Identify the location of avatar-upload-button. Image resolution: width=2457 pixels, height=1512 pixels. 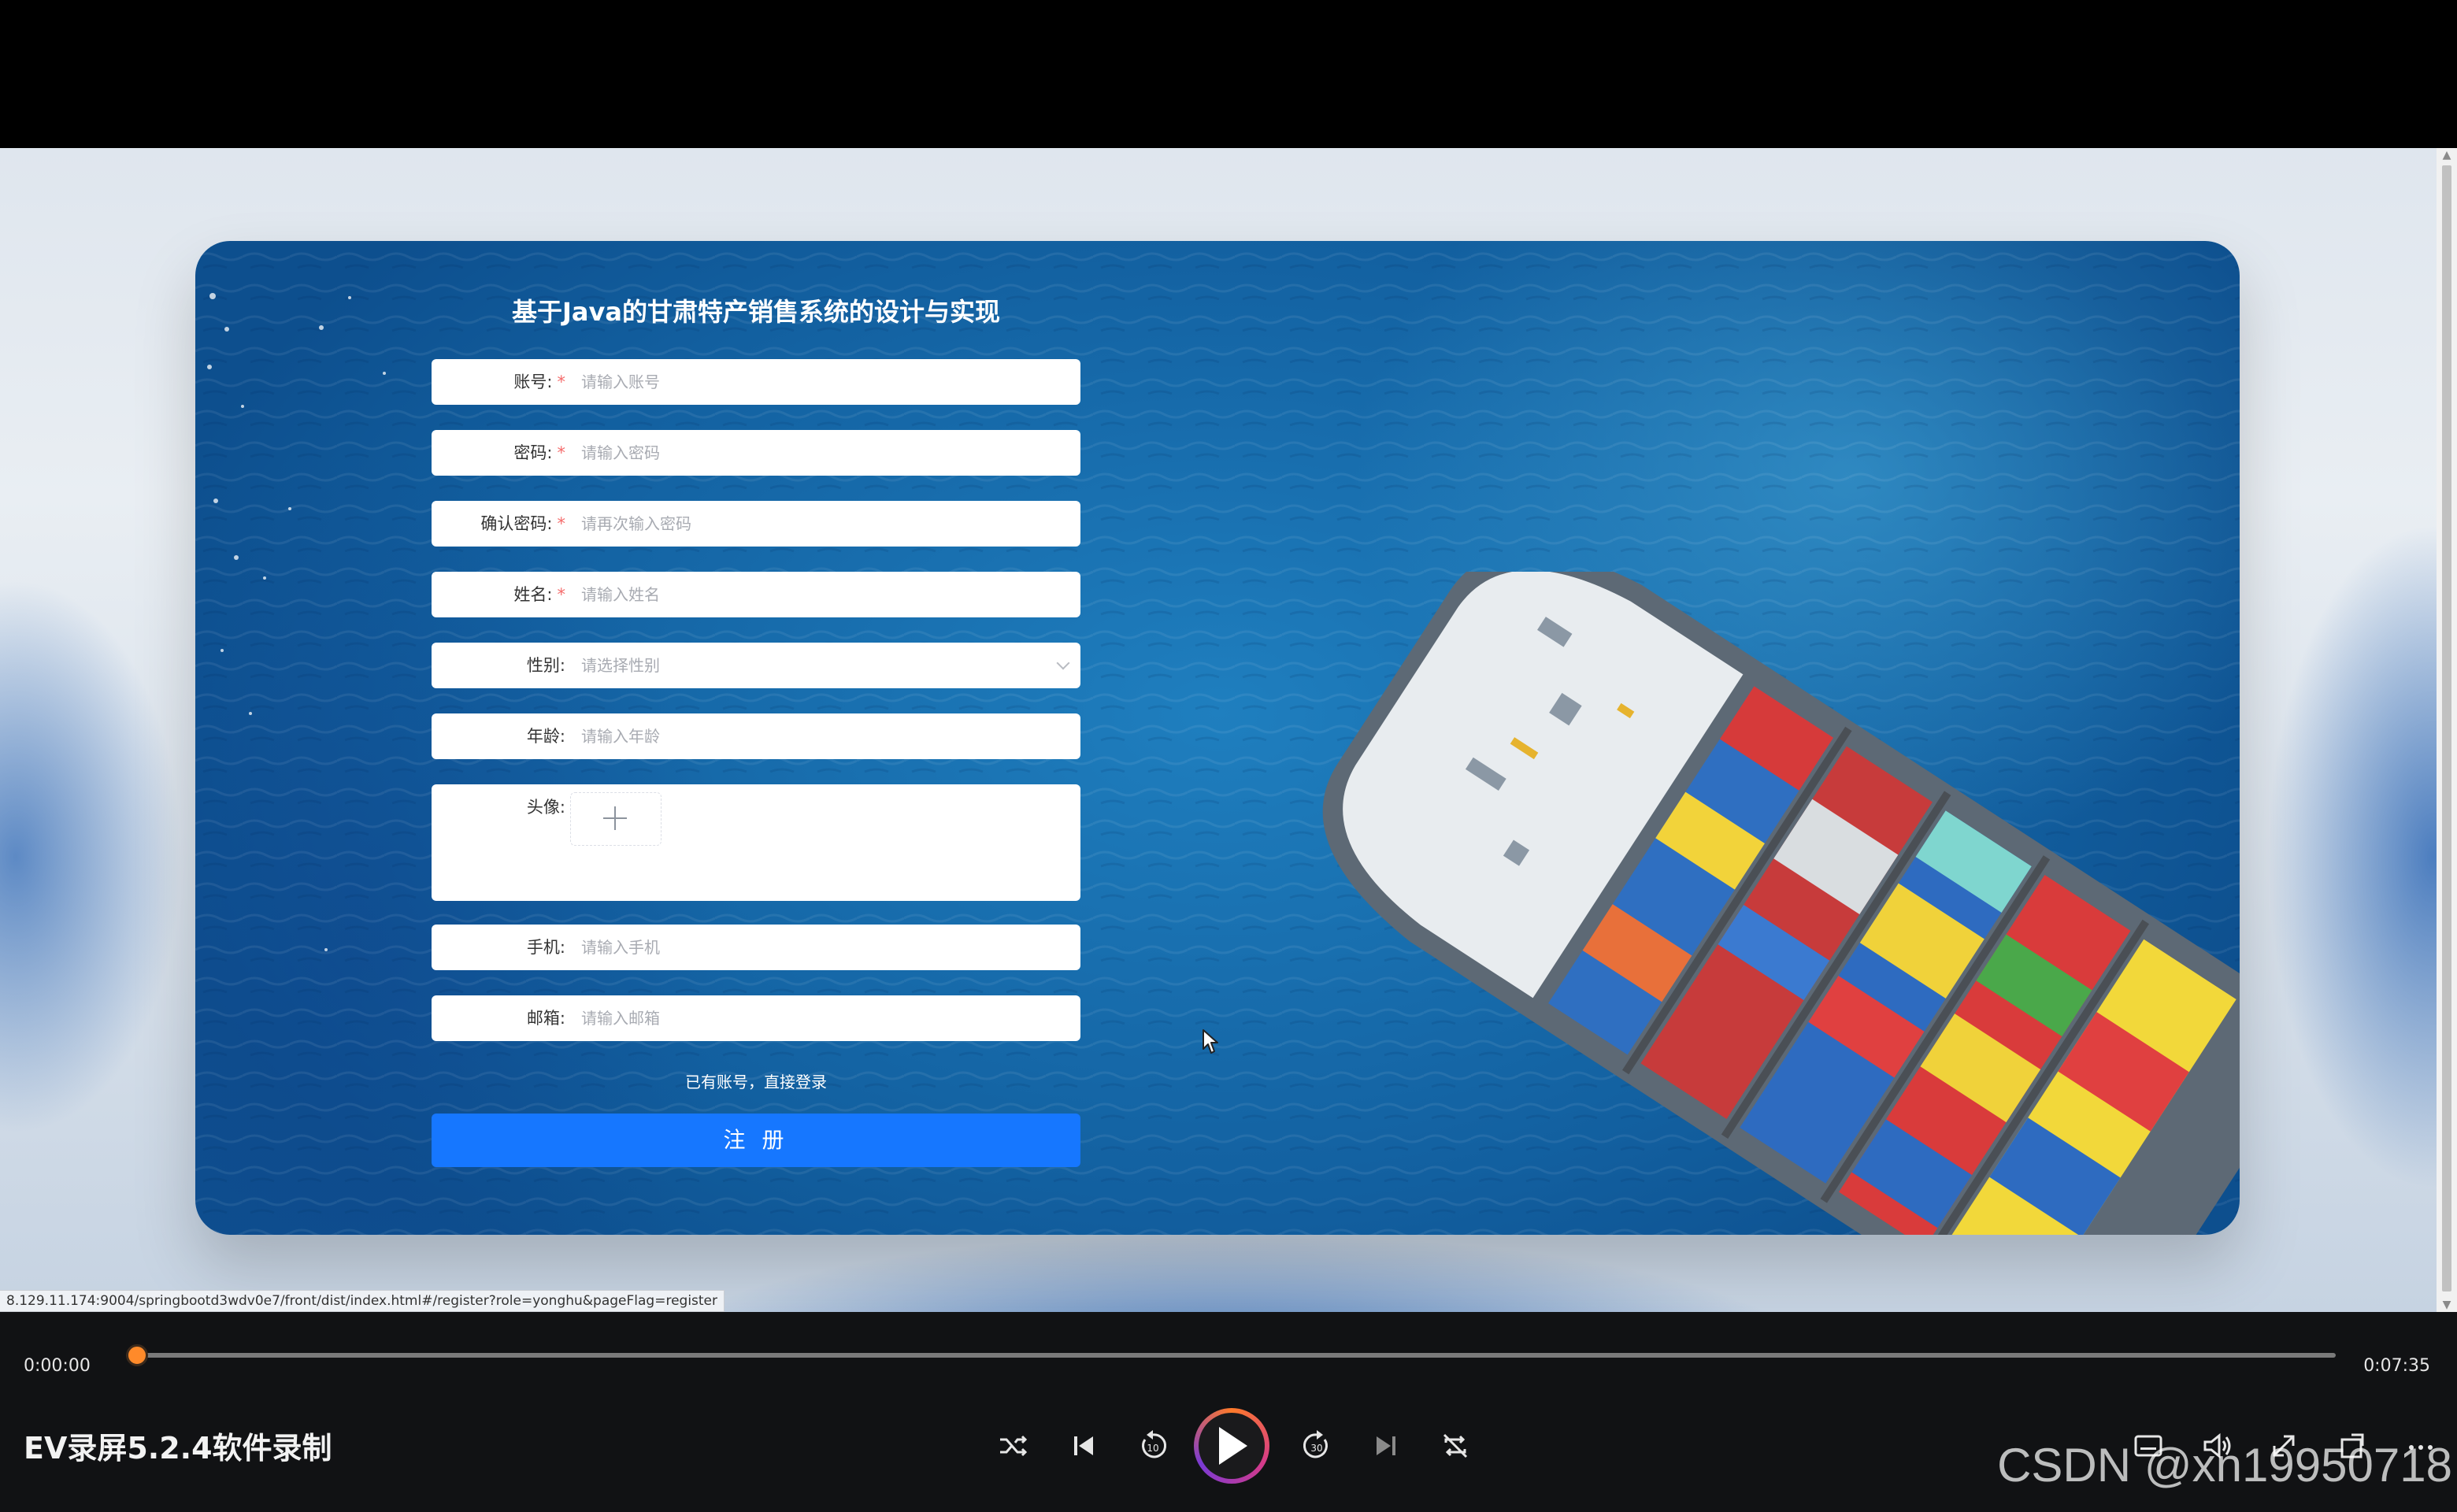
(616, 819).